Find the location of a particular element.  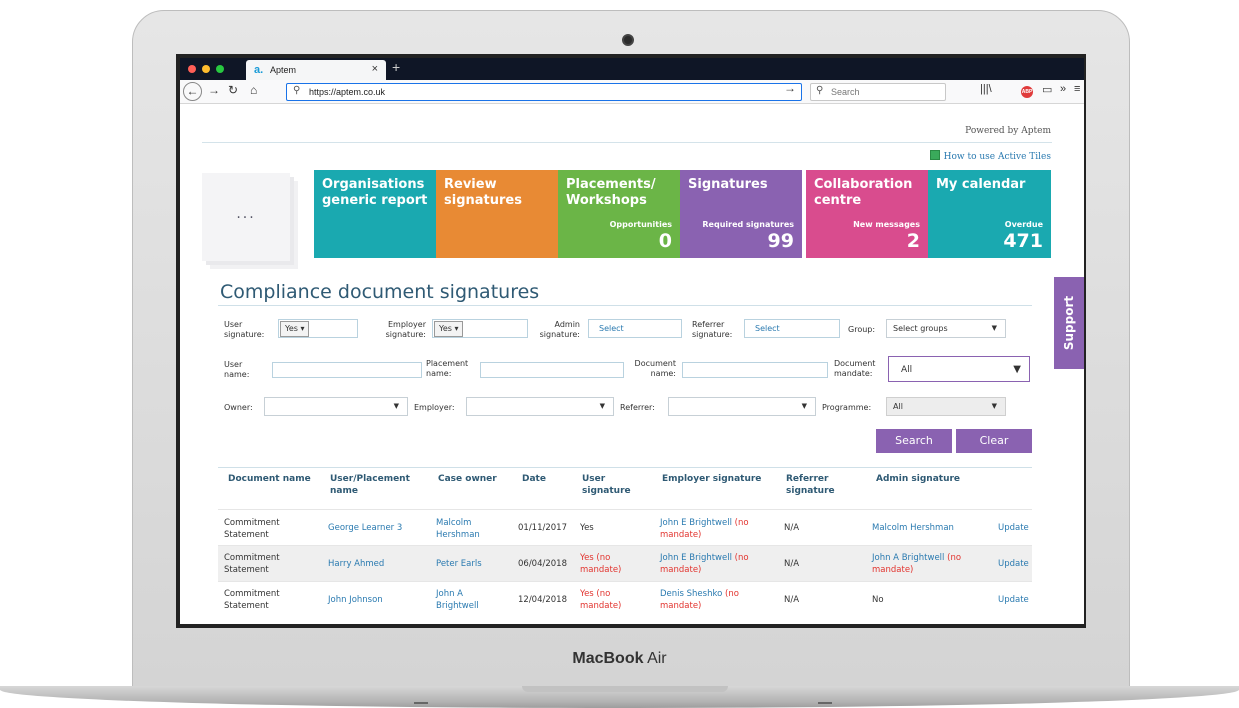

admin-signature-label: Admin signature: is located at coordinates (559, 329).